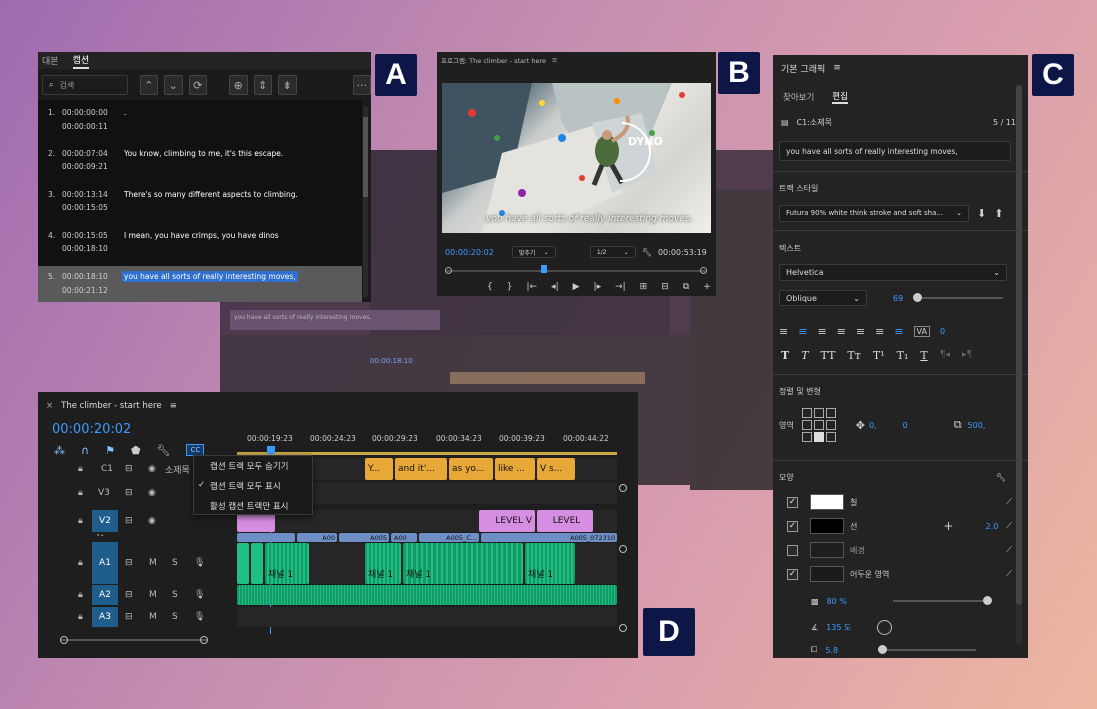  Describe the element at coordinates (958, 298) in the screenshot. I see `font-size-slider` at that location.